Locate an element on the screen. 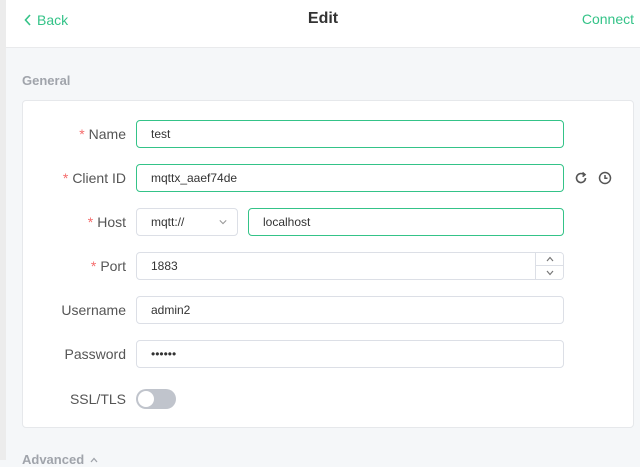 The height and width of the screenshot is (467, 640). section-title-general: General is located at coordinates (46, 80).